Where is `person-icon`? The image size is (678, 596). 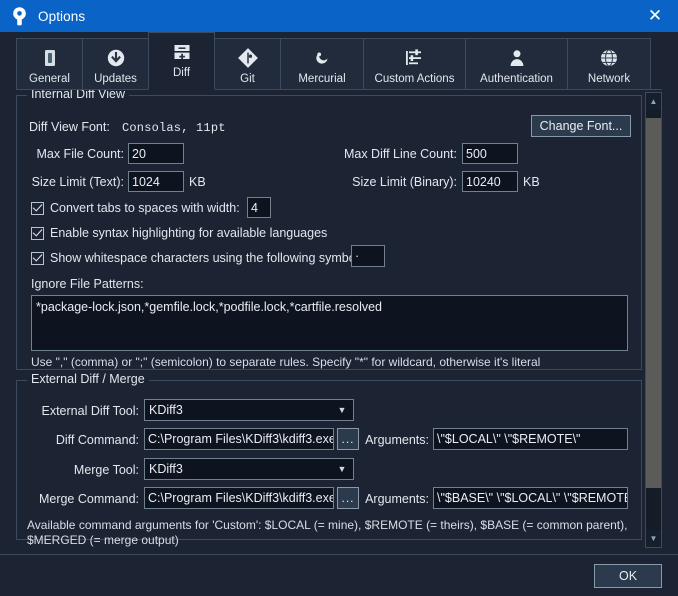
person-icon is located at coordinates (517, 58).